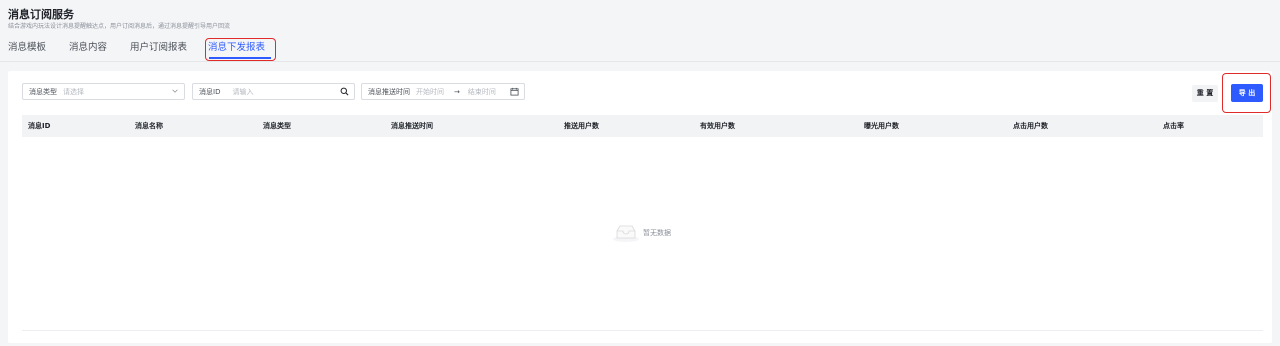 This screenshot has width=1280, height=346. What do you see at coordinates (39, 126) in the screenshot?
I see `column-header-message-id: 消息ID` at bounding box center [39, 126].